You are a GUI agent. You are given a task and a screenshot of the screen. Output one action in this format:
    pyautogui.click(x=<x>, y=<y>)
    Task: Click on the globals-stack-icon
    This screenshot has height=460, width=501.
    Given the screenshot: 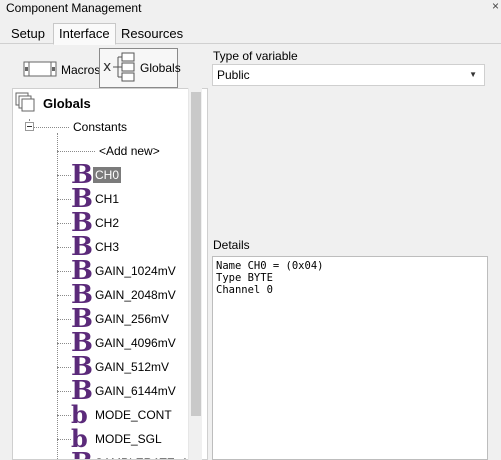 What is the action you would take?
    pyautogui.click(x=26, y=103)
    